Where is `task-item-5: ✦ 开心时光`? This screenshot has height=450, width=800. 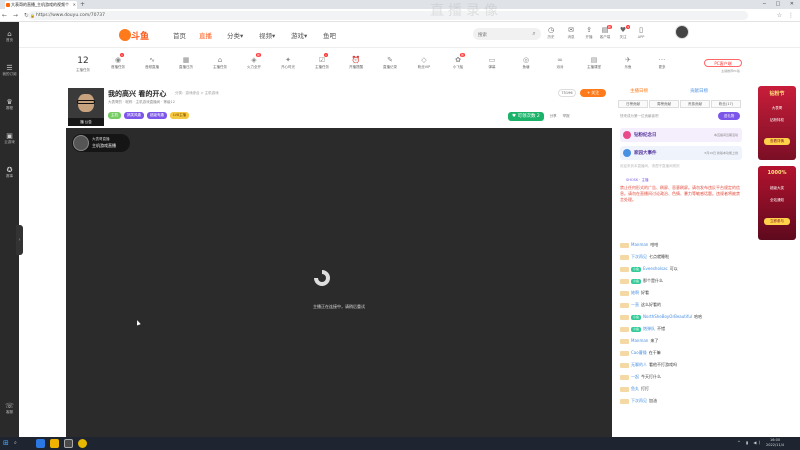
task-item-5: ✦ 开心时光 is located at coordinates (288, 62).